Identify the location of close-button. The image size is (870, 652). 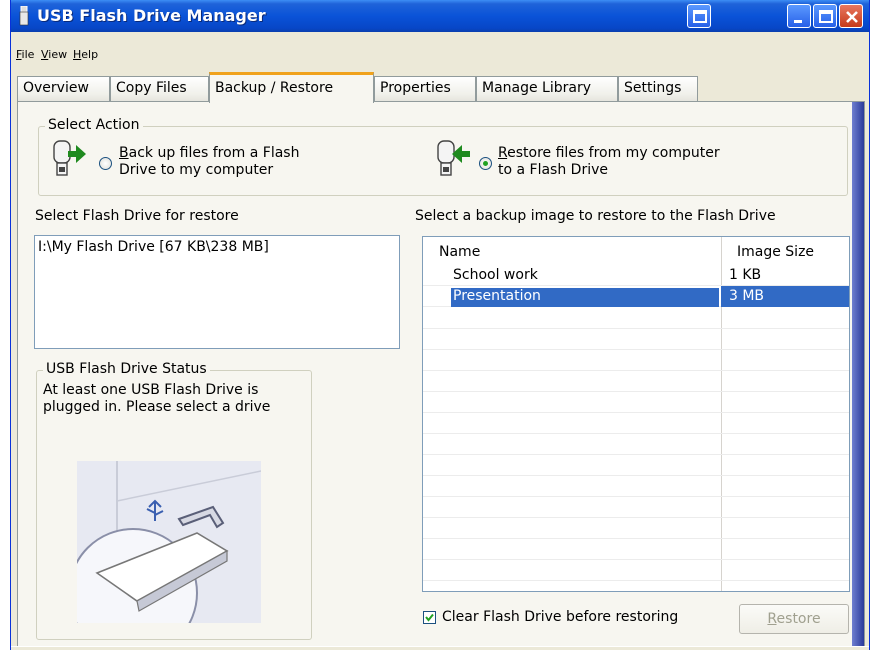
(851, 16).